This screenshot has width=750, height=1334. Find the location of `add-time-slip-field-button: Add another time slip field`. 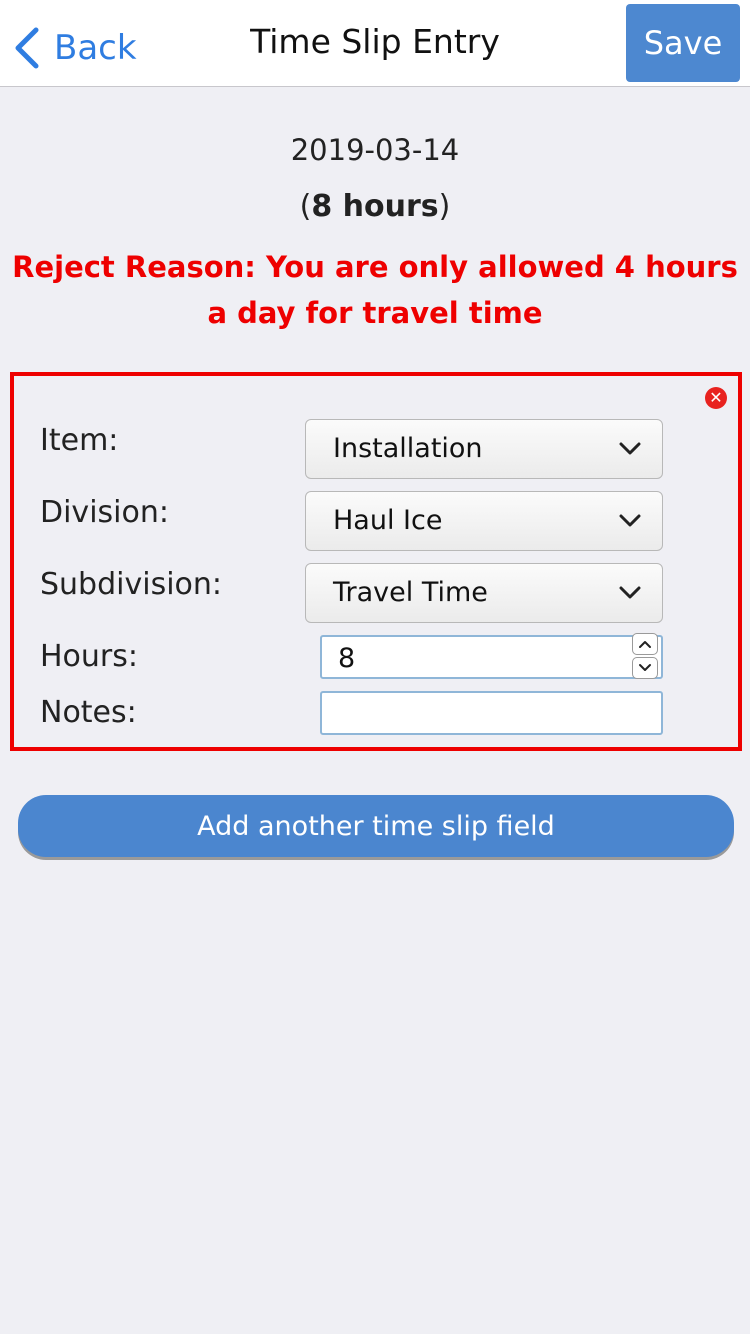

add-time-slip-field-button: Add another time slip field is located at coordinates (376, 826).